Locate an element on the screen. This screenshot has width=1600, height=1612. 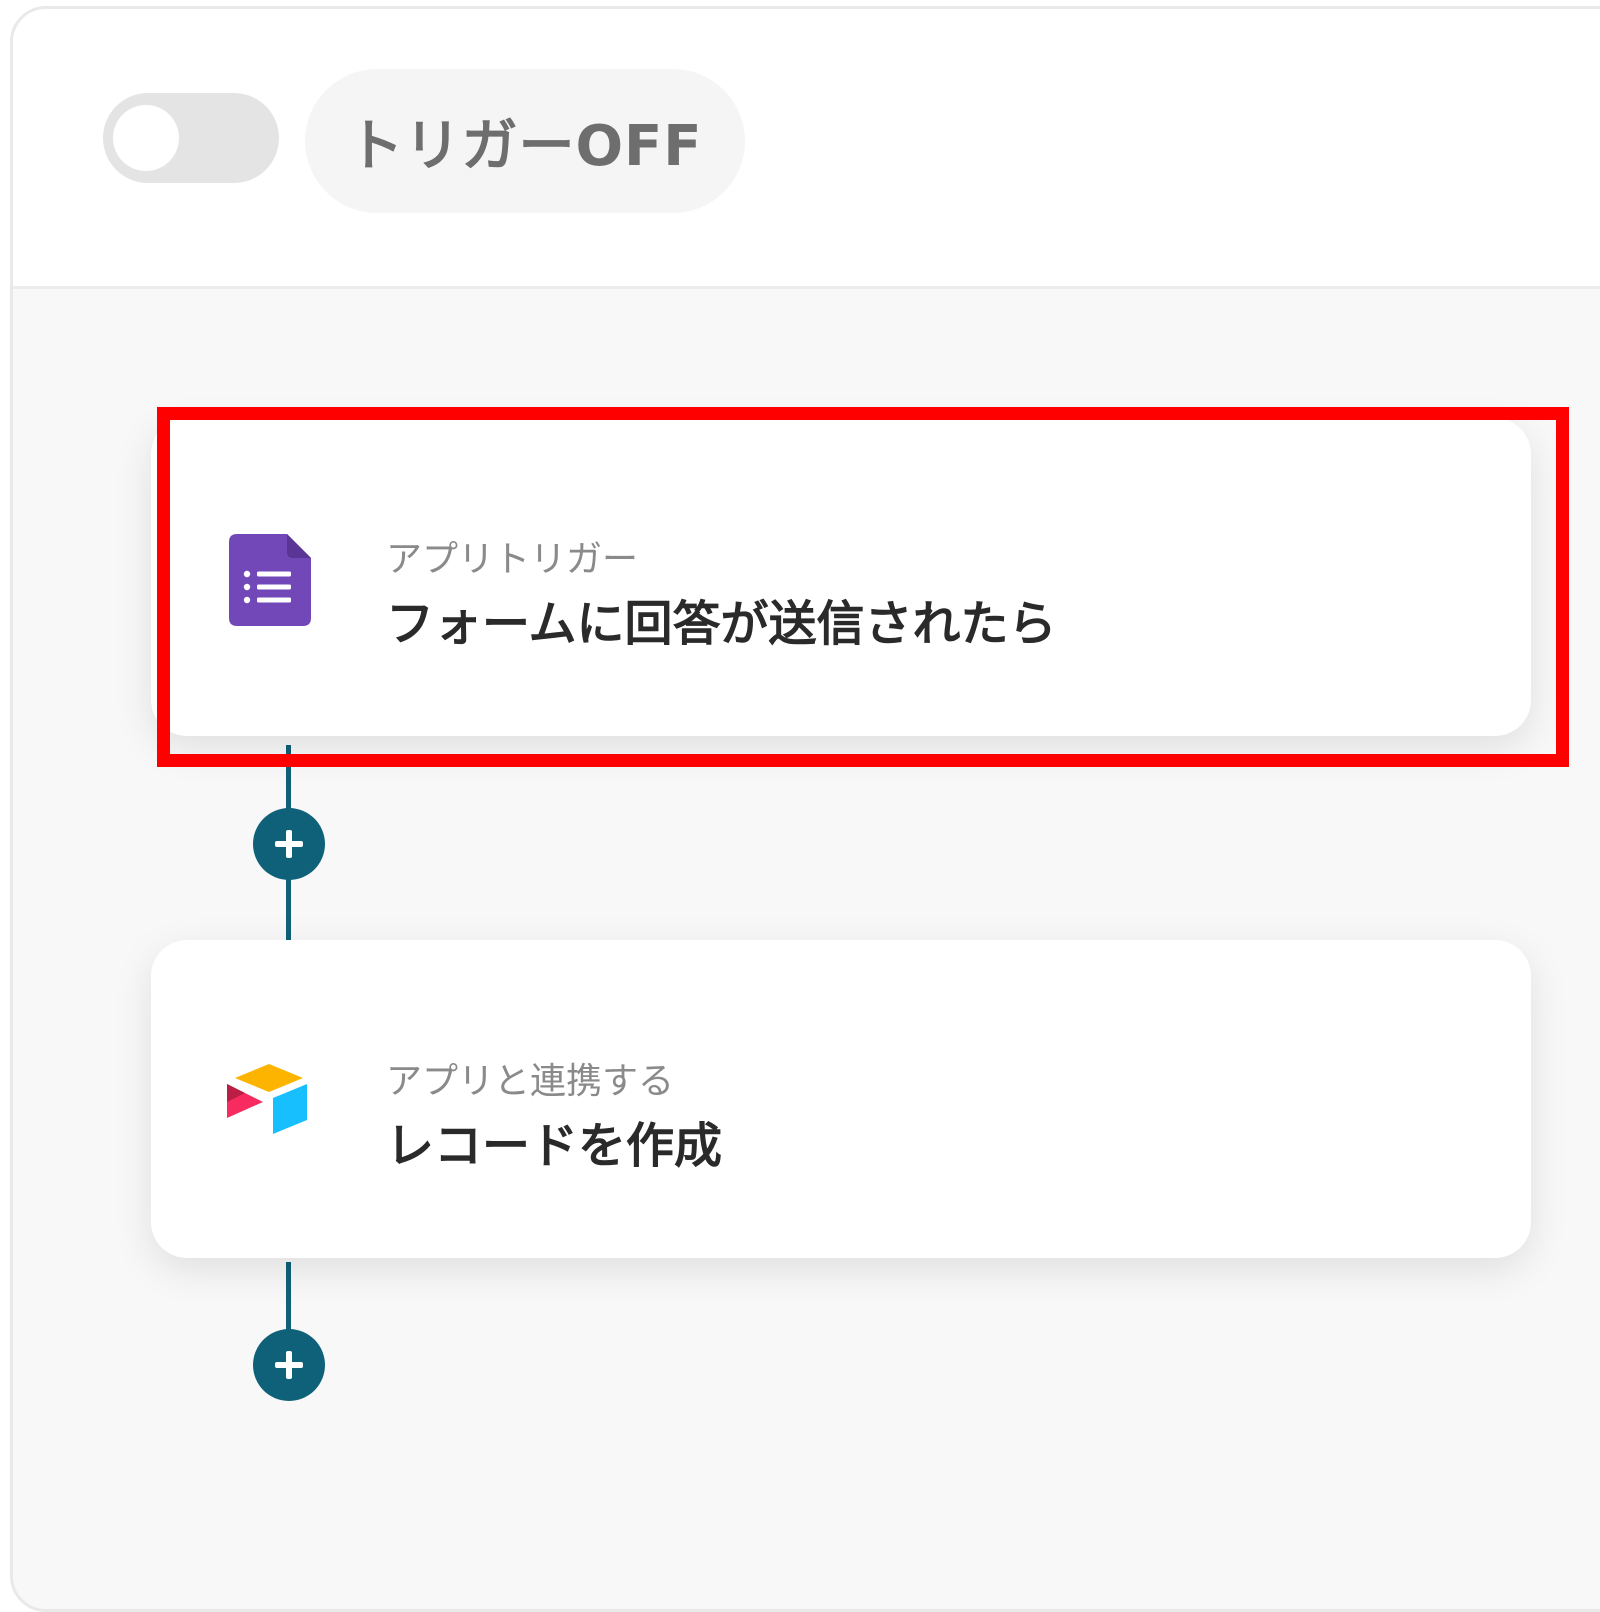
step-type-label: アプリと連携する is located at coordinates (530, 1081).